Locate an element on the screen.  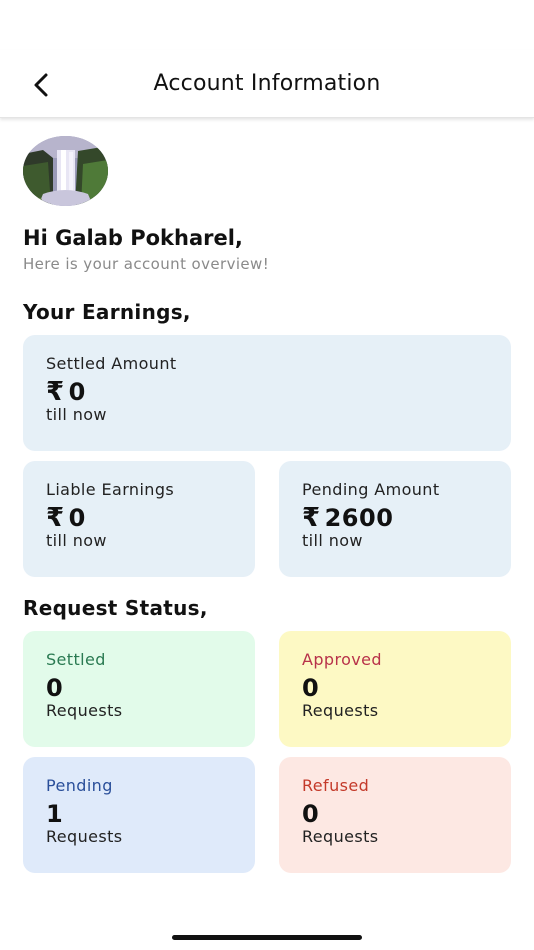
request-status-section-title: Request Status, is located at coordinates (115, 608).